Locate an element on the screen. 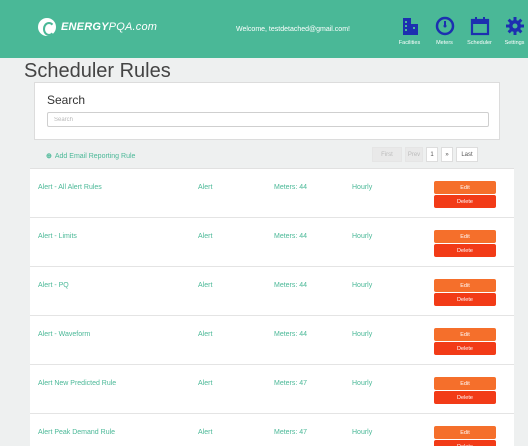 The height and width of the screenshot is (446, 528). nav-label-scheduler: Scheduler is located at coordinates (479, 43).